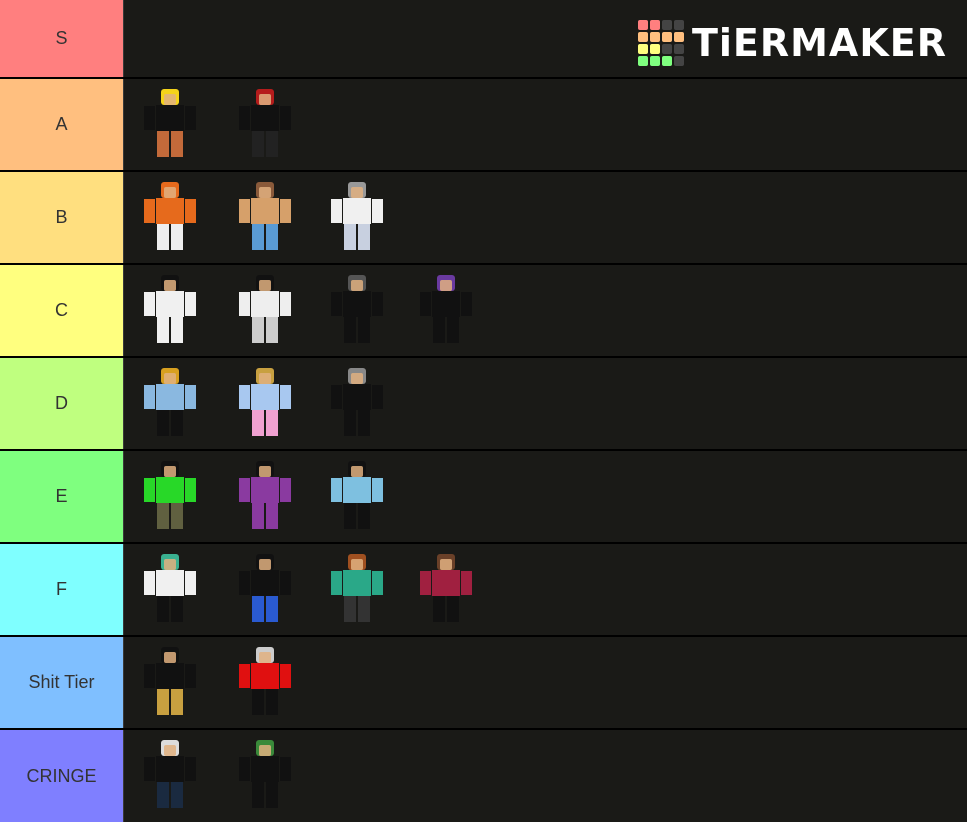 This screenshot has width=967, height=822. I want to click on tiermaker-logo: TiERMAKER, so click(792, 43).